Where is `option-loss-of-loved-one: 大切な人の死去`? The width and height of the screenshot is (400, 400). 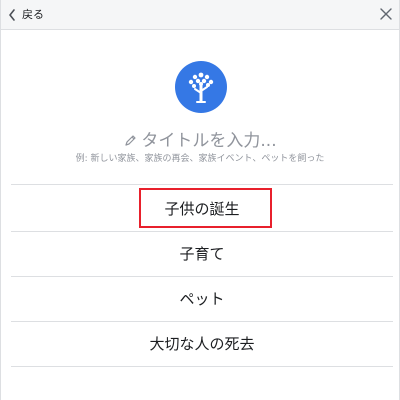 option-loss-of-loved-one: 大切な人の死去 is located at coordinates (202, 343).